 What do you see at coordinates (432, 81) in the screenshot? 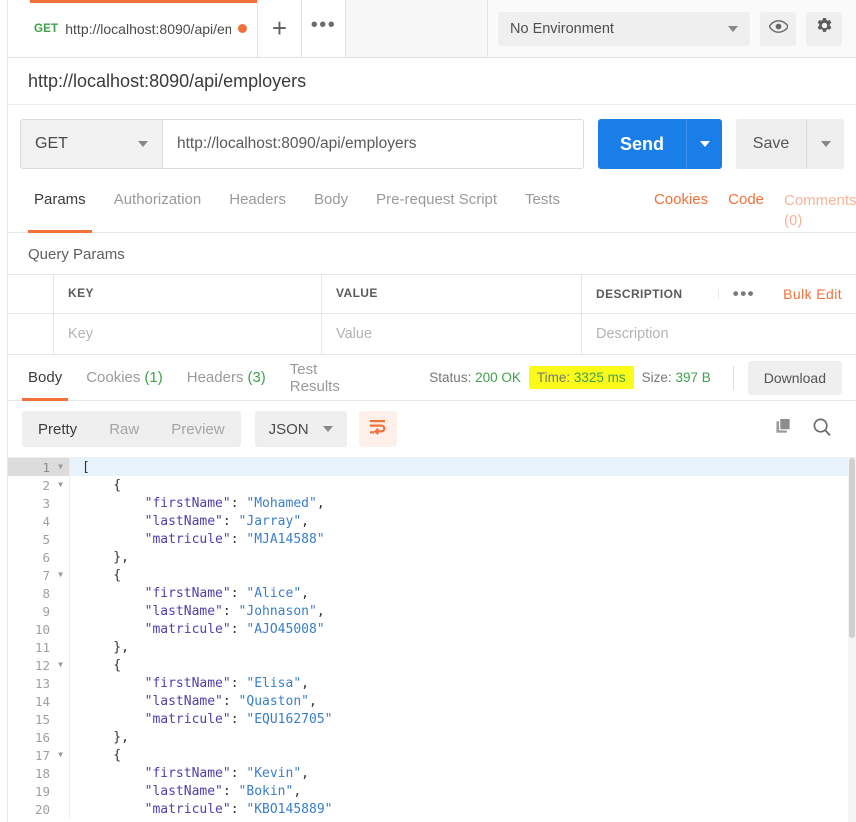
I see `request-title: http://localhost:8090/api/employers` at bounding box center [432, 81].